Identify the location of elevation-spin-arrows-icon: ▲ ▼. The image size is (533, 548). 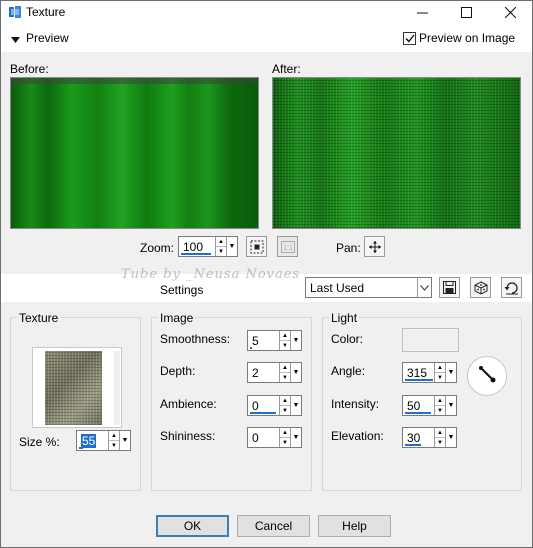
(439, 437).